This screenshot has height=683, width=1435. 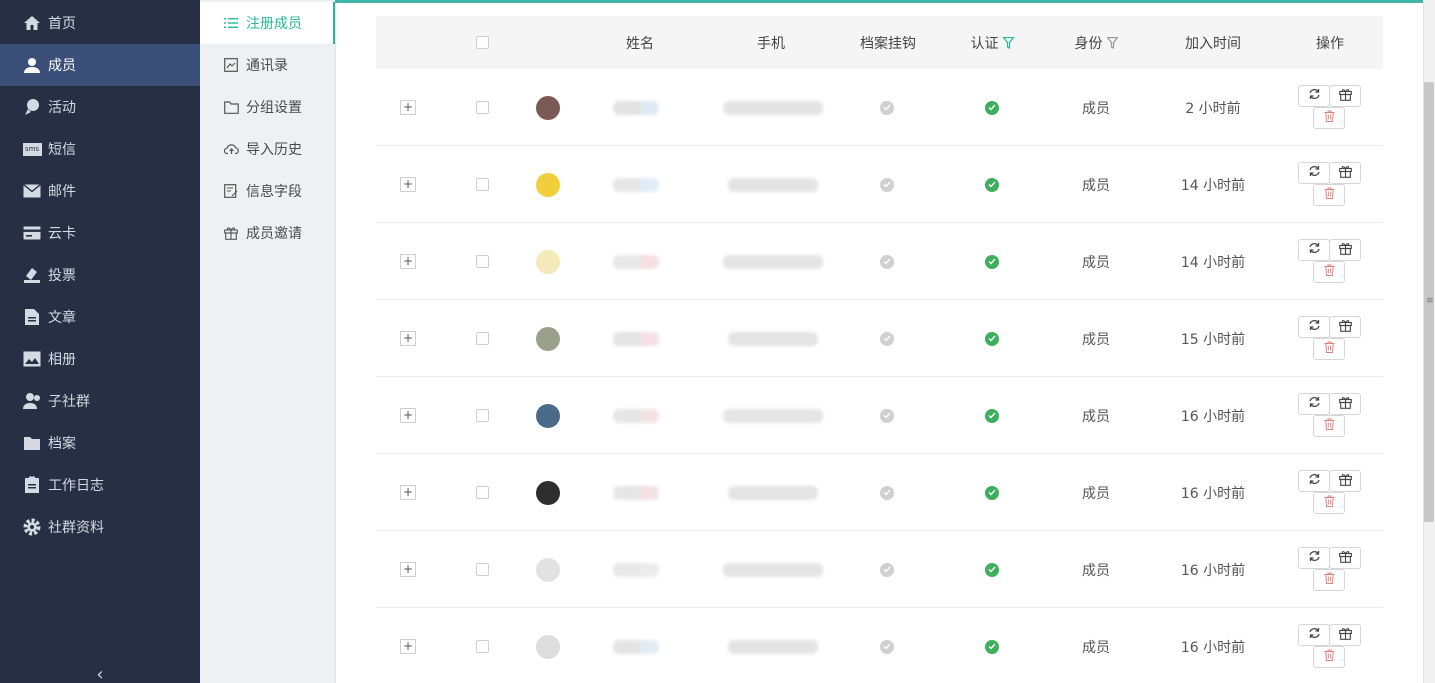 What do you see at coordinates (100, 401) in the screenshot?
I see `nav-item-9: 子社群` at bounding box center [100, 401].